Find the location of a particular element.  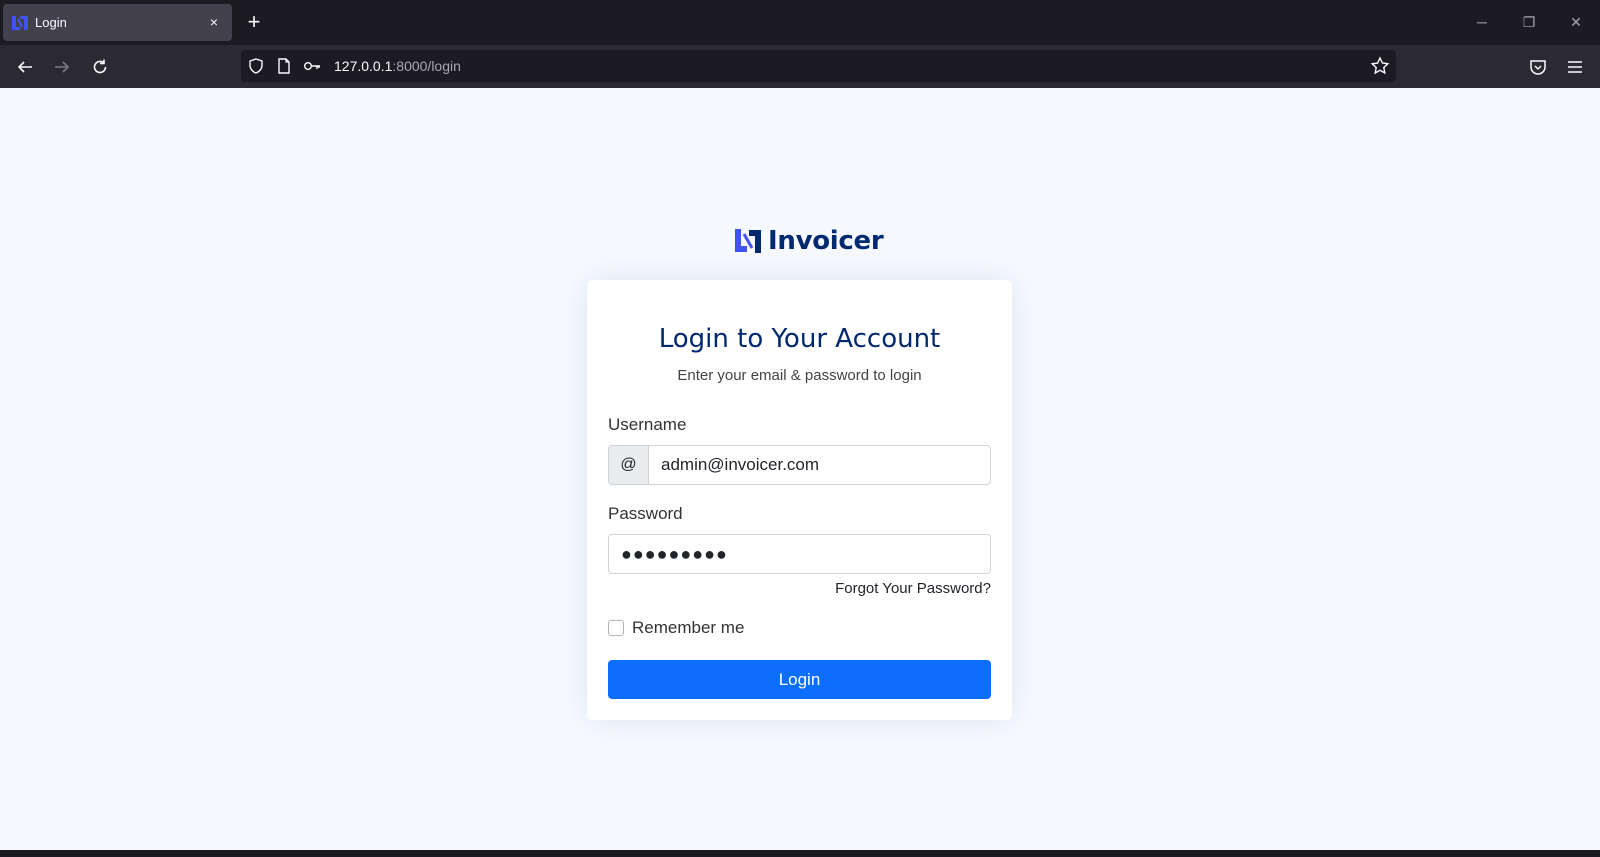

brand-logo: Invoicer is located at coordinates (809, 241).